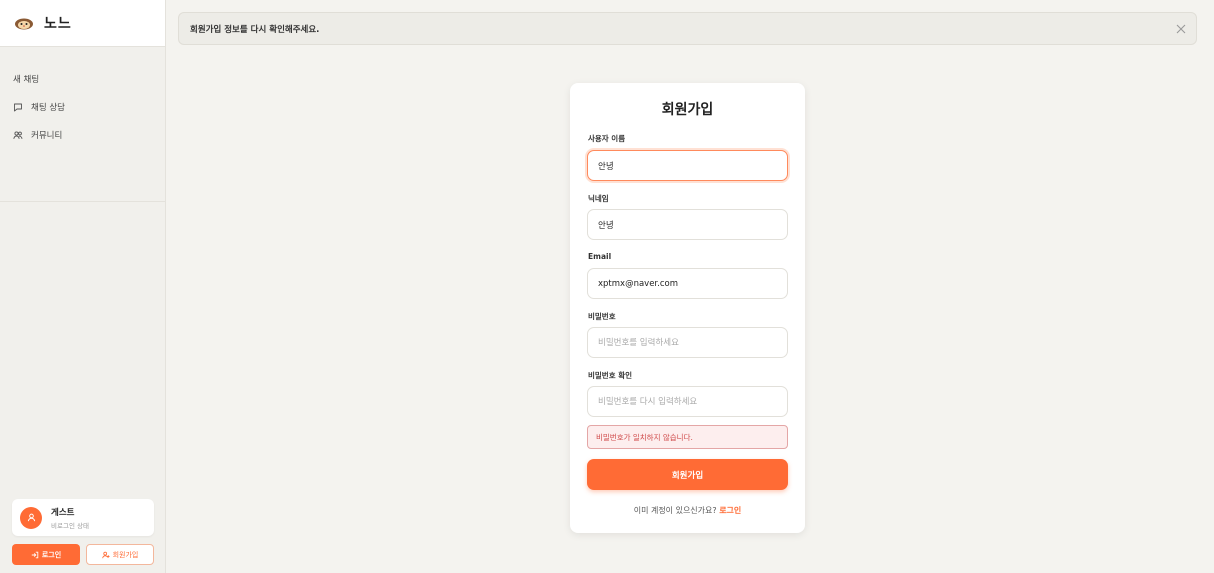 The height and width of the screenshot is (573, 1214). What do you see at coordinates (47, 136) in the screenshot?
I see `sidebar-item-label: 커뮤니티` at bounding box center [47, 136].